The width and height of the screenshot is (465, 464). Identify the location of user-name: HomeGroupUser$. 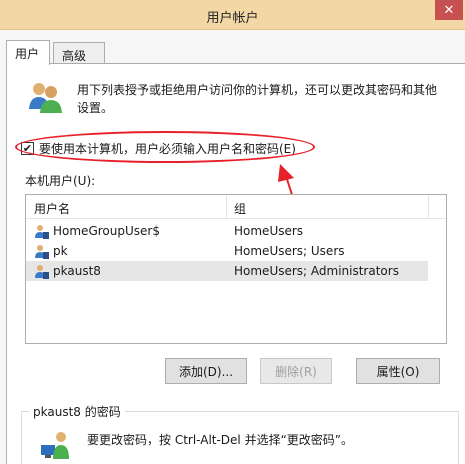
(106, 231).